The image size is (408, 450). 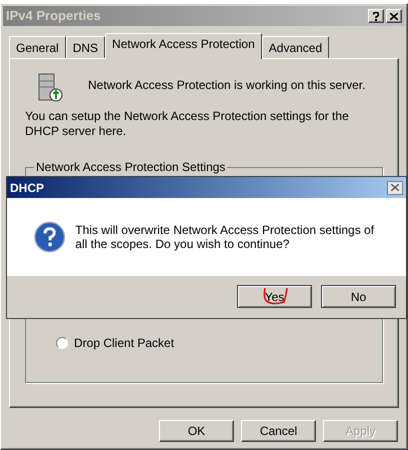 I want to click on help-icon, so click(x=376, y=16).